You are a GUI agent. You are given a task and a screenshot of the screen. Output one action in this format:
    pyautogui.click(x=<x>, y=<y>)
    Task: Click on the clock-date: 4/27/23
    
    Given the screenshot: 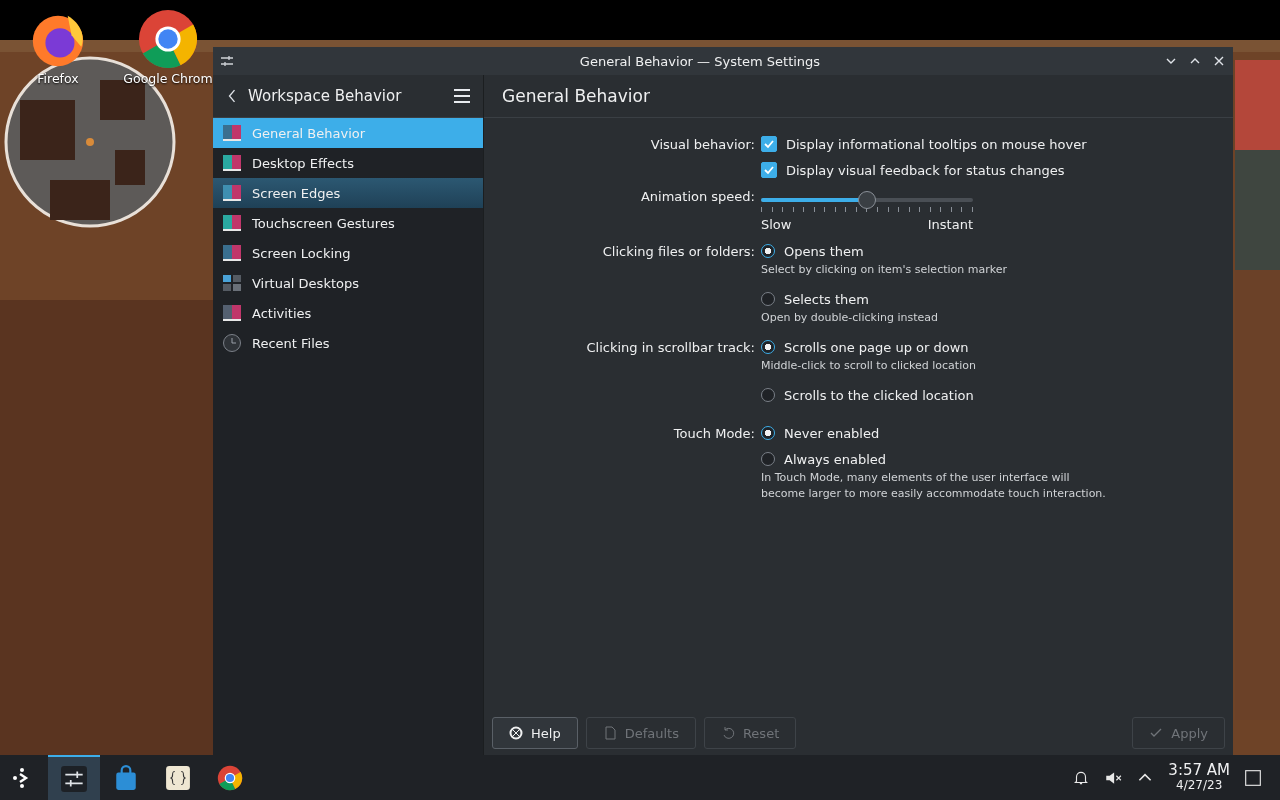 What is the action you would take?
    pyautogui.click(x=1199, y=785)
    